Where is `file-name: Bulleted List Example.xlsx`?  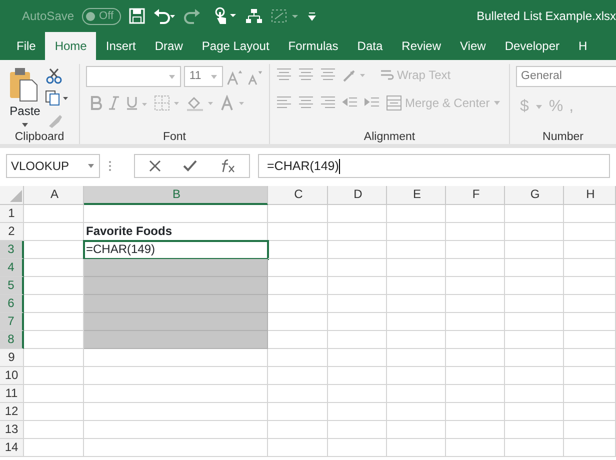
file-name: Bulleted List Example.xlsx is located at coordinates (546, 16).